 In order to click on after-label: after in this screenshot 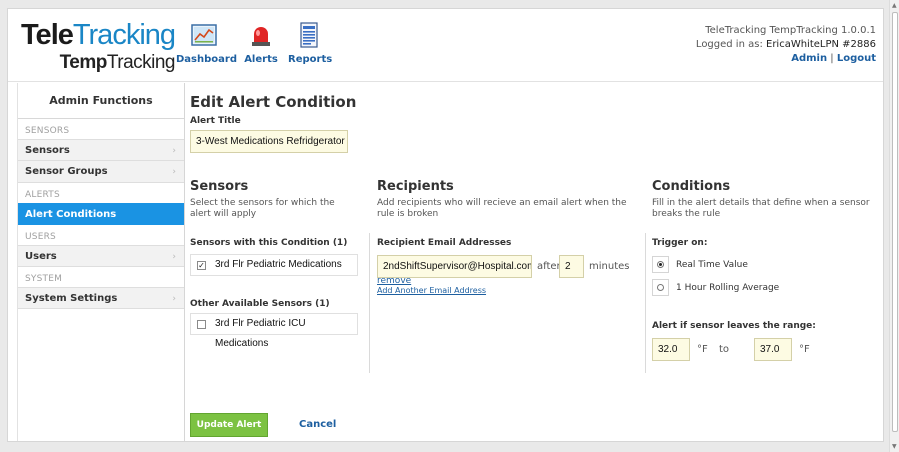, I will do `click(549, 266)`.